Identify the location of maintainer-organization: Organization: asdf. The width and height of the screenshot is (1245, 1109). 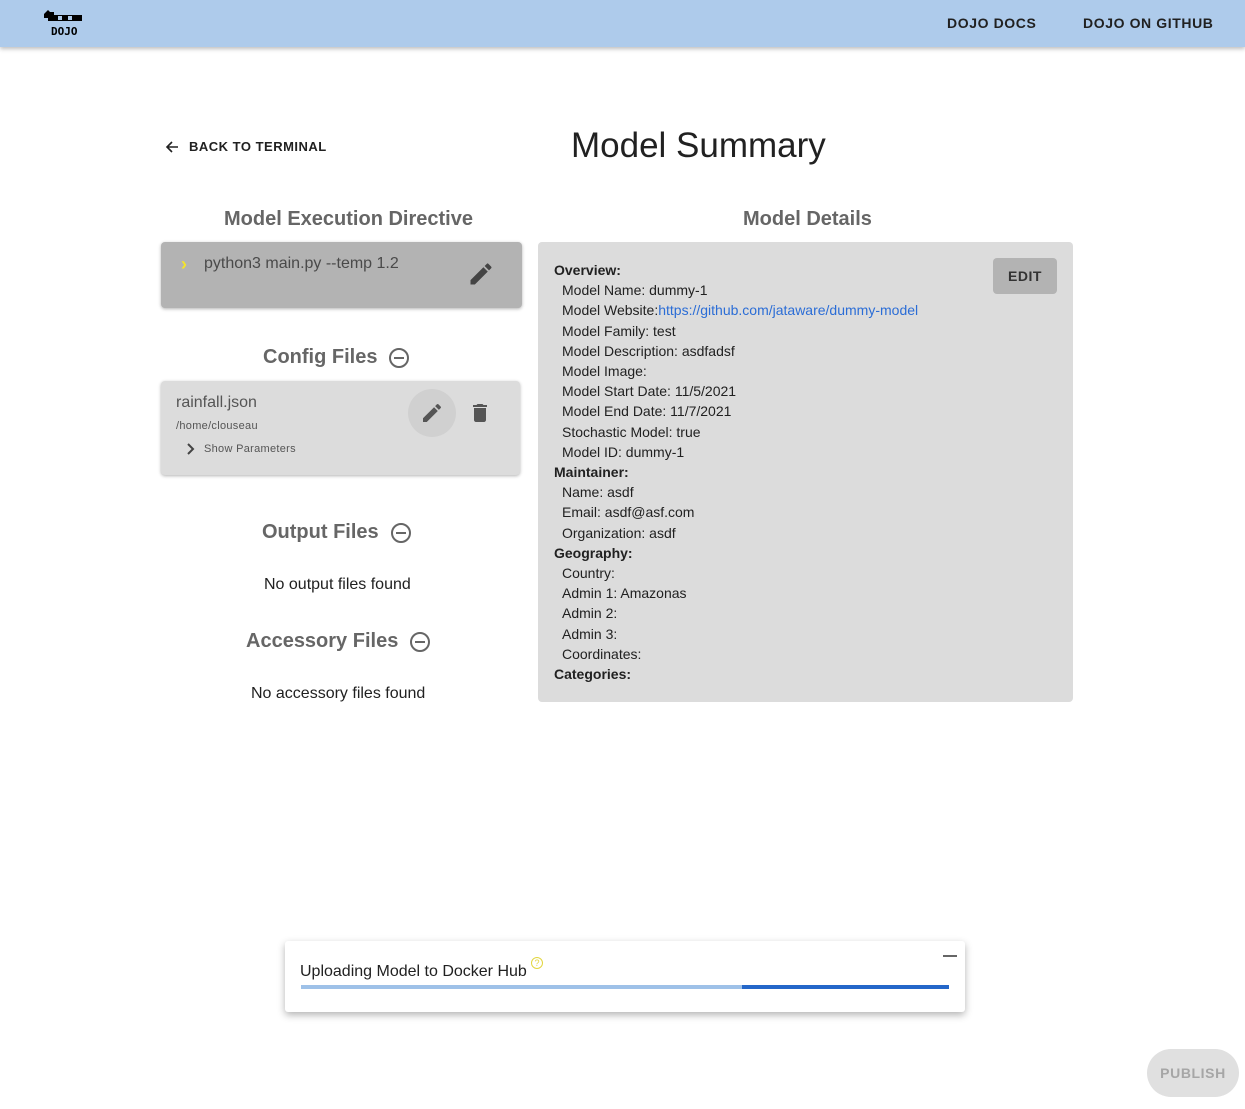
(619, 532).